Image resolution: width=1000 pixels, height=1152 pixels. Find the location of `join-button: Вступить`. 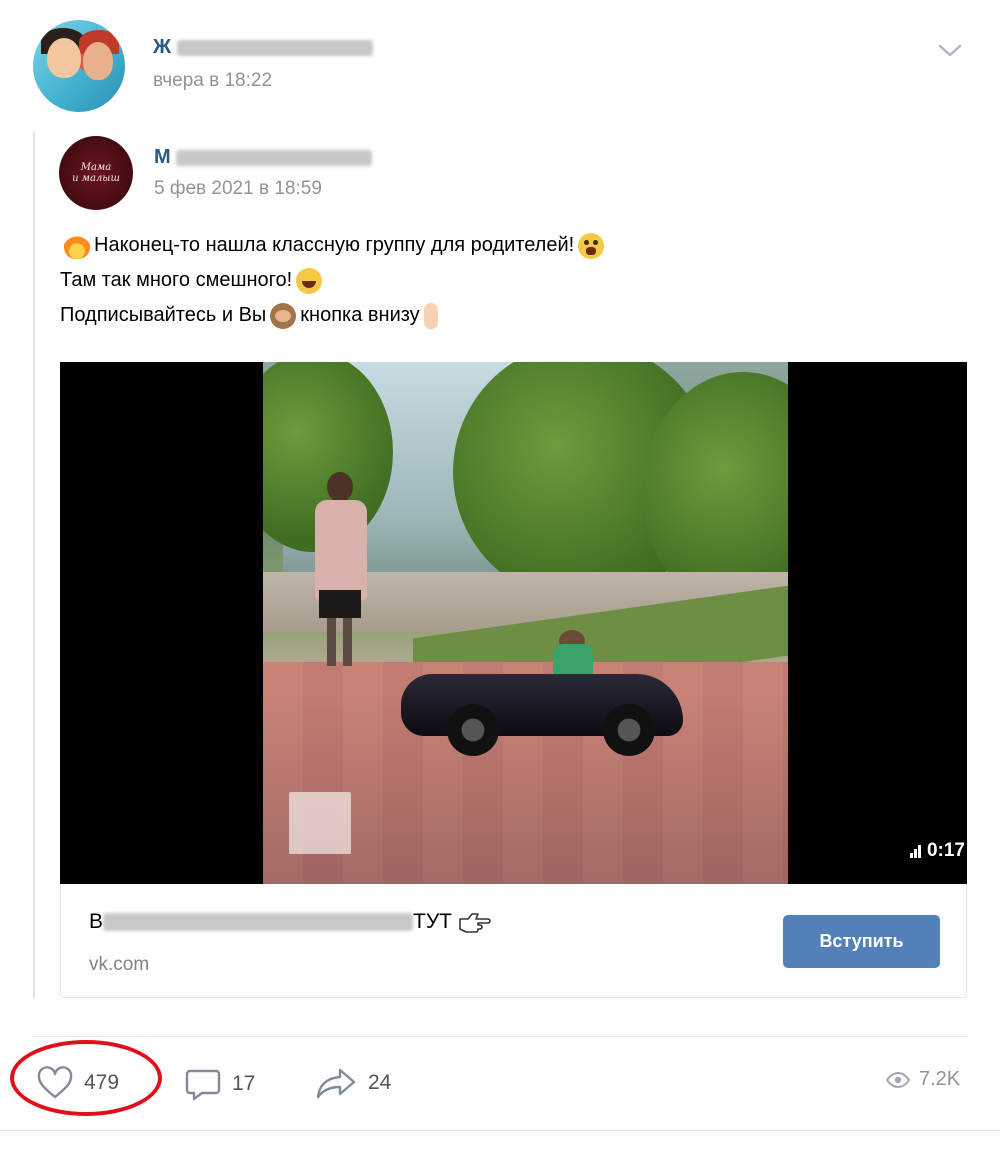

join-button: Вступить is located at coordinates (861, 941).